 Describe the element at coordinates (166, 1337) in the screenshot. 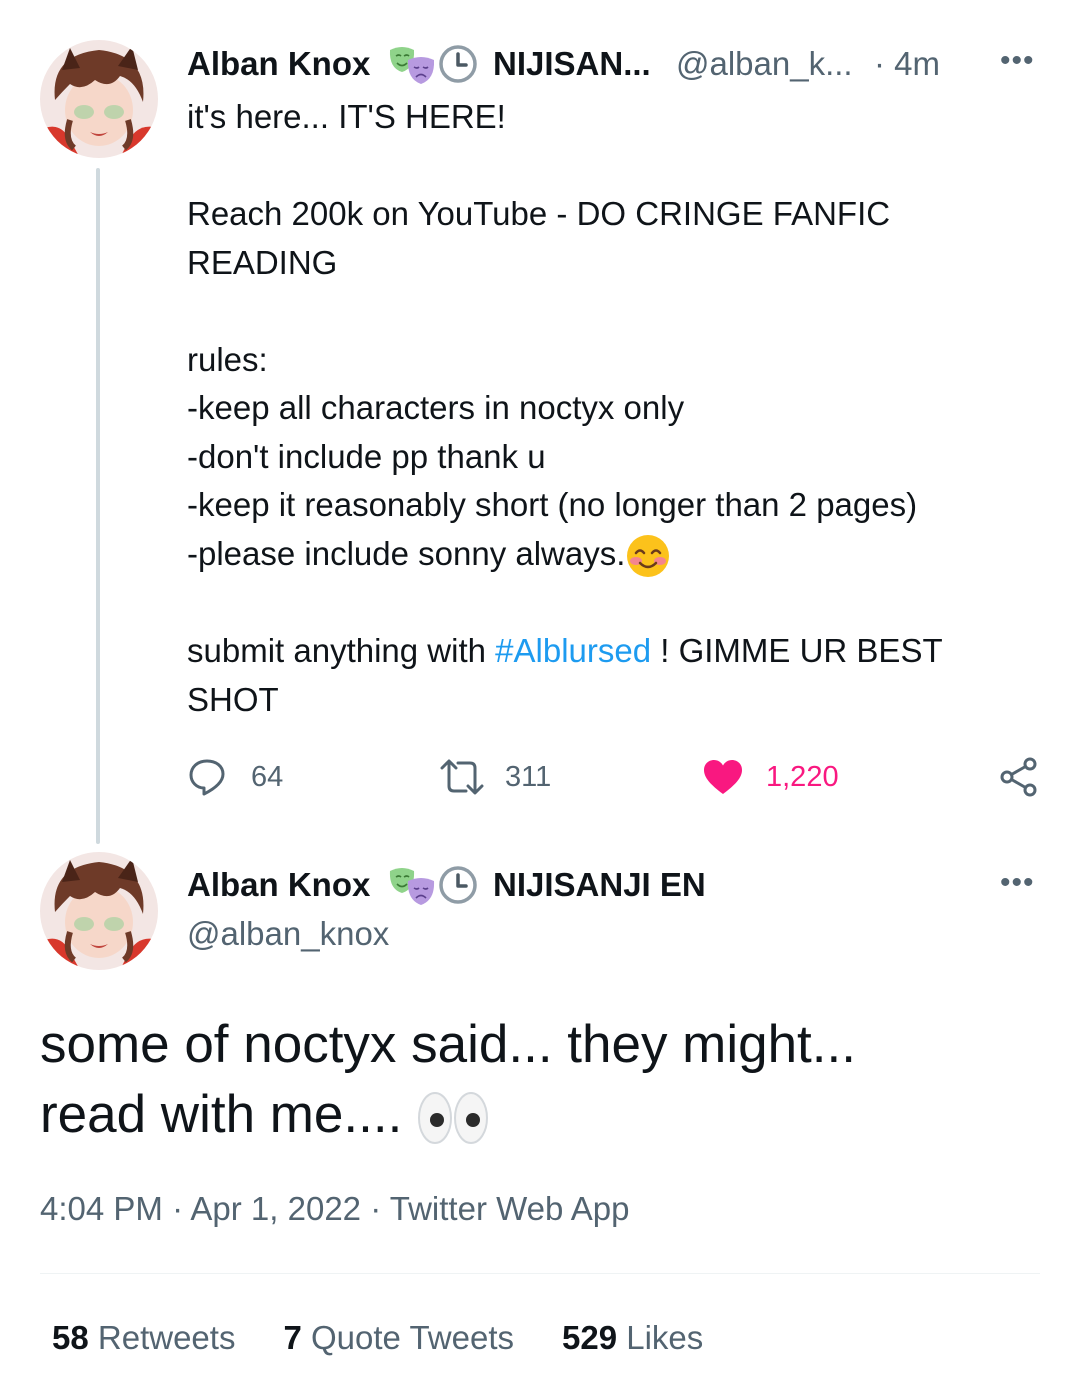

I see `retweets-label: Retweets` at that location.